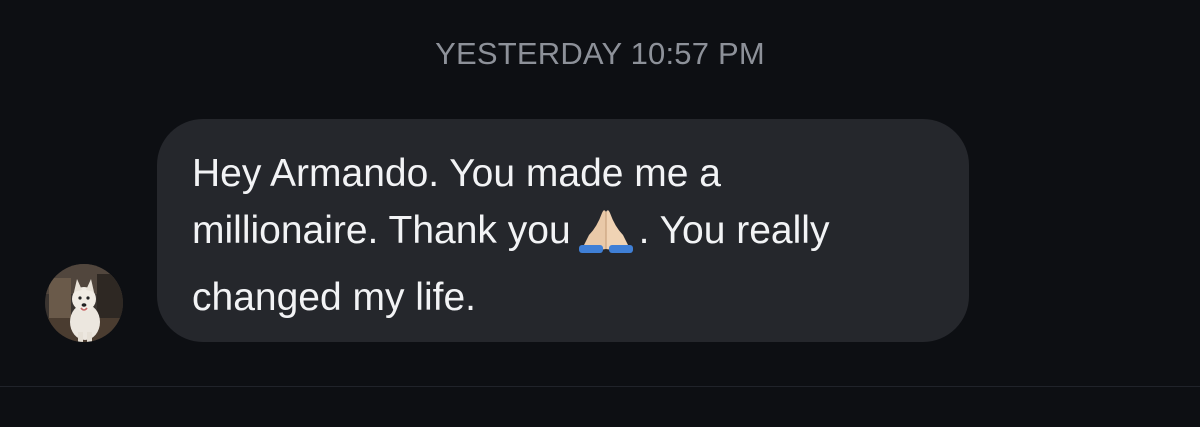 The height and width of the screenshot is (427, 1200). I want to click on message-timestamp: YESTERDAY 10:57 PM, so click(600, 53).